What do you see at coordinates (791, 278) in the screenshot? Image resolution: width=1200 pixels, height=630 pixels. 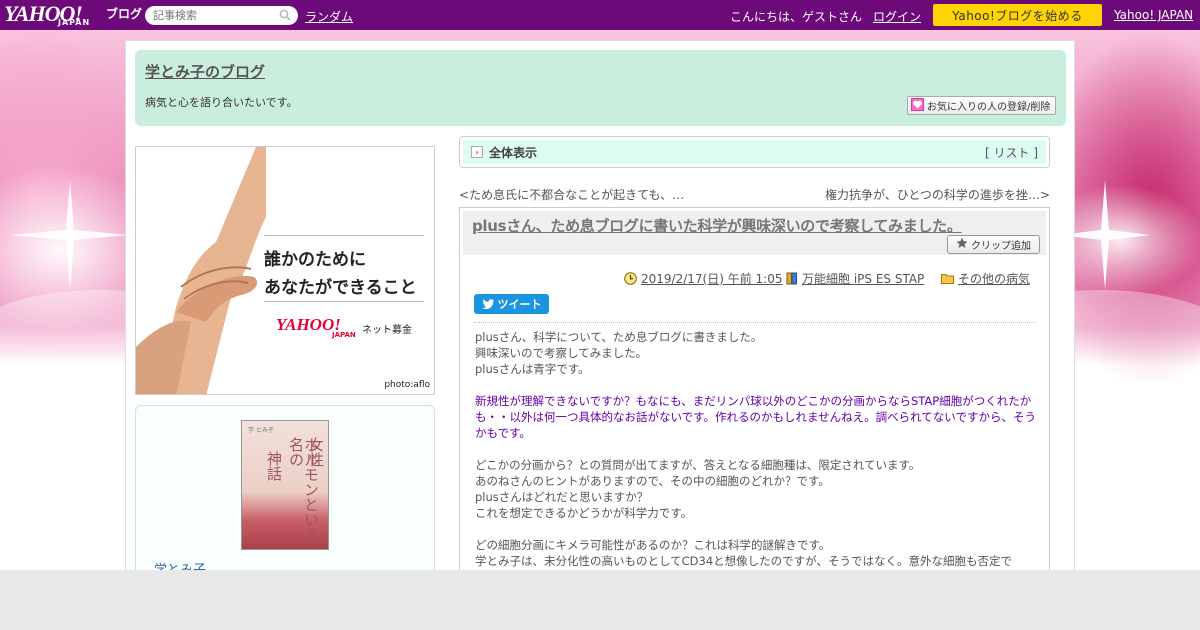 I see `book-icon` at bounding box center [791, 278].